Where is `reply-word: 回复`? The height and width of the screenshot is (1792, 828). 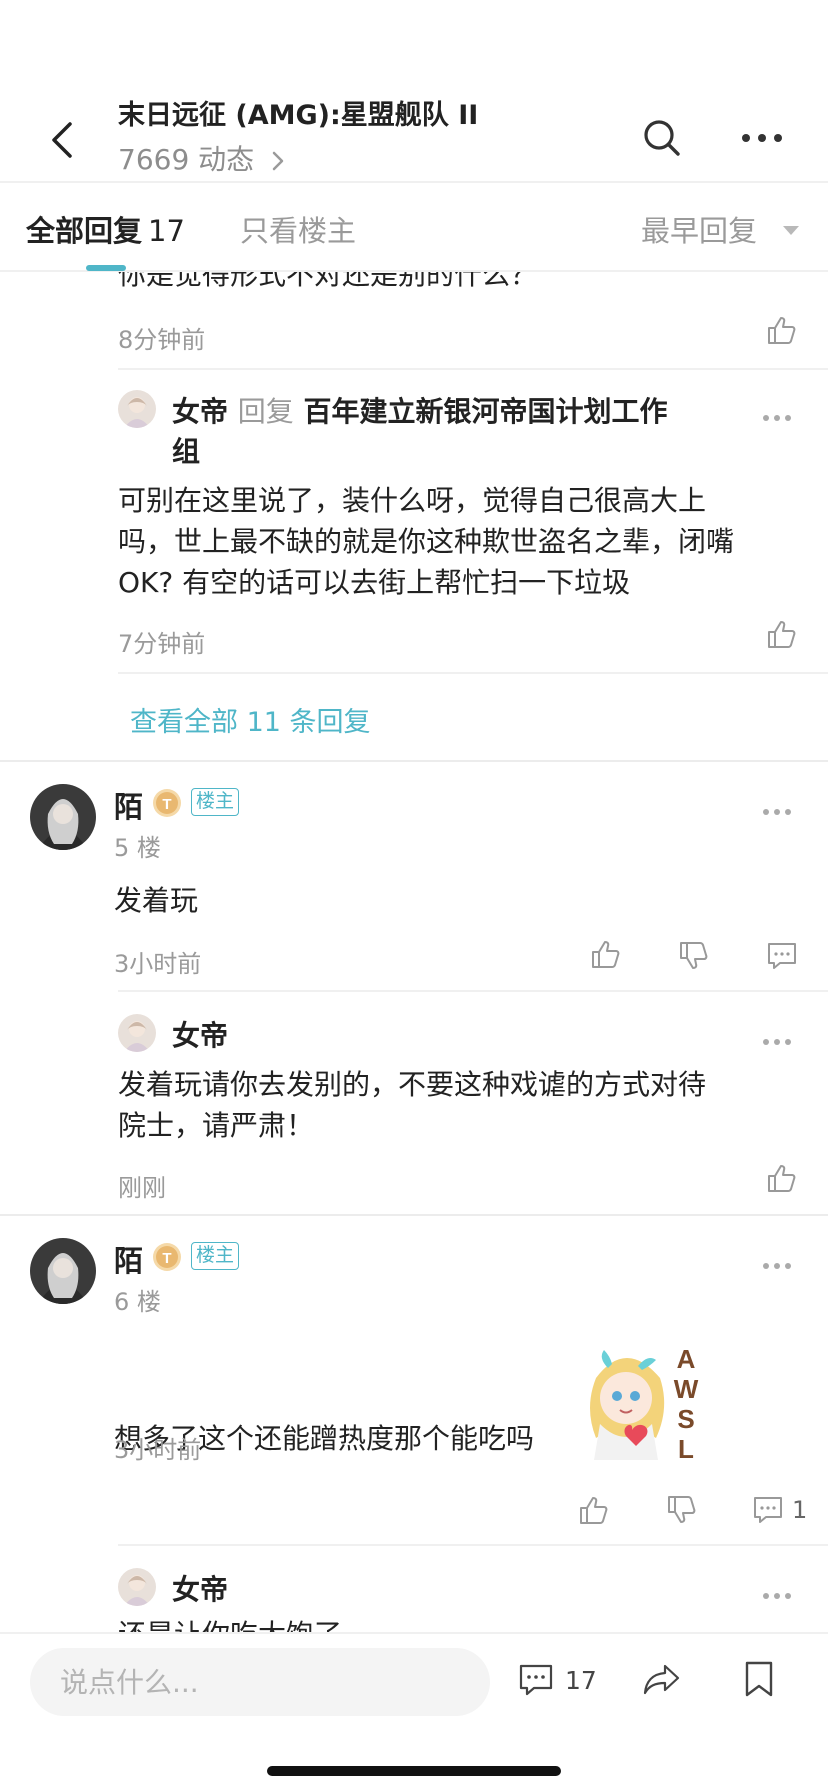
reply-word: 回复 is located at coordinates (265, 411).